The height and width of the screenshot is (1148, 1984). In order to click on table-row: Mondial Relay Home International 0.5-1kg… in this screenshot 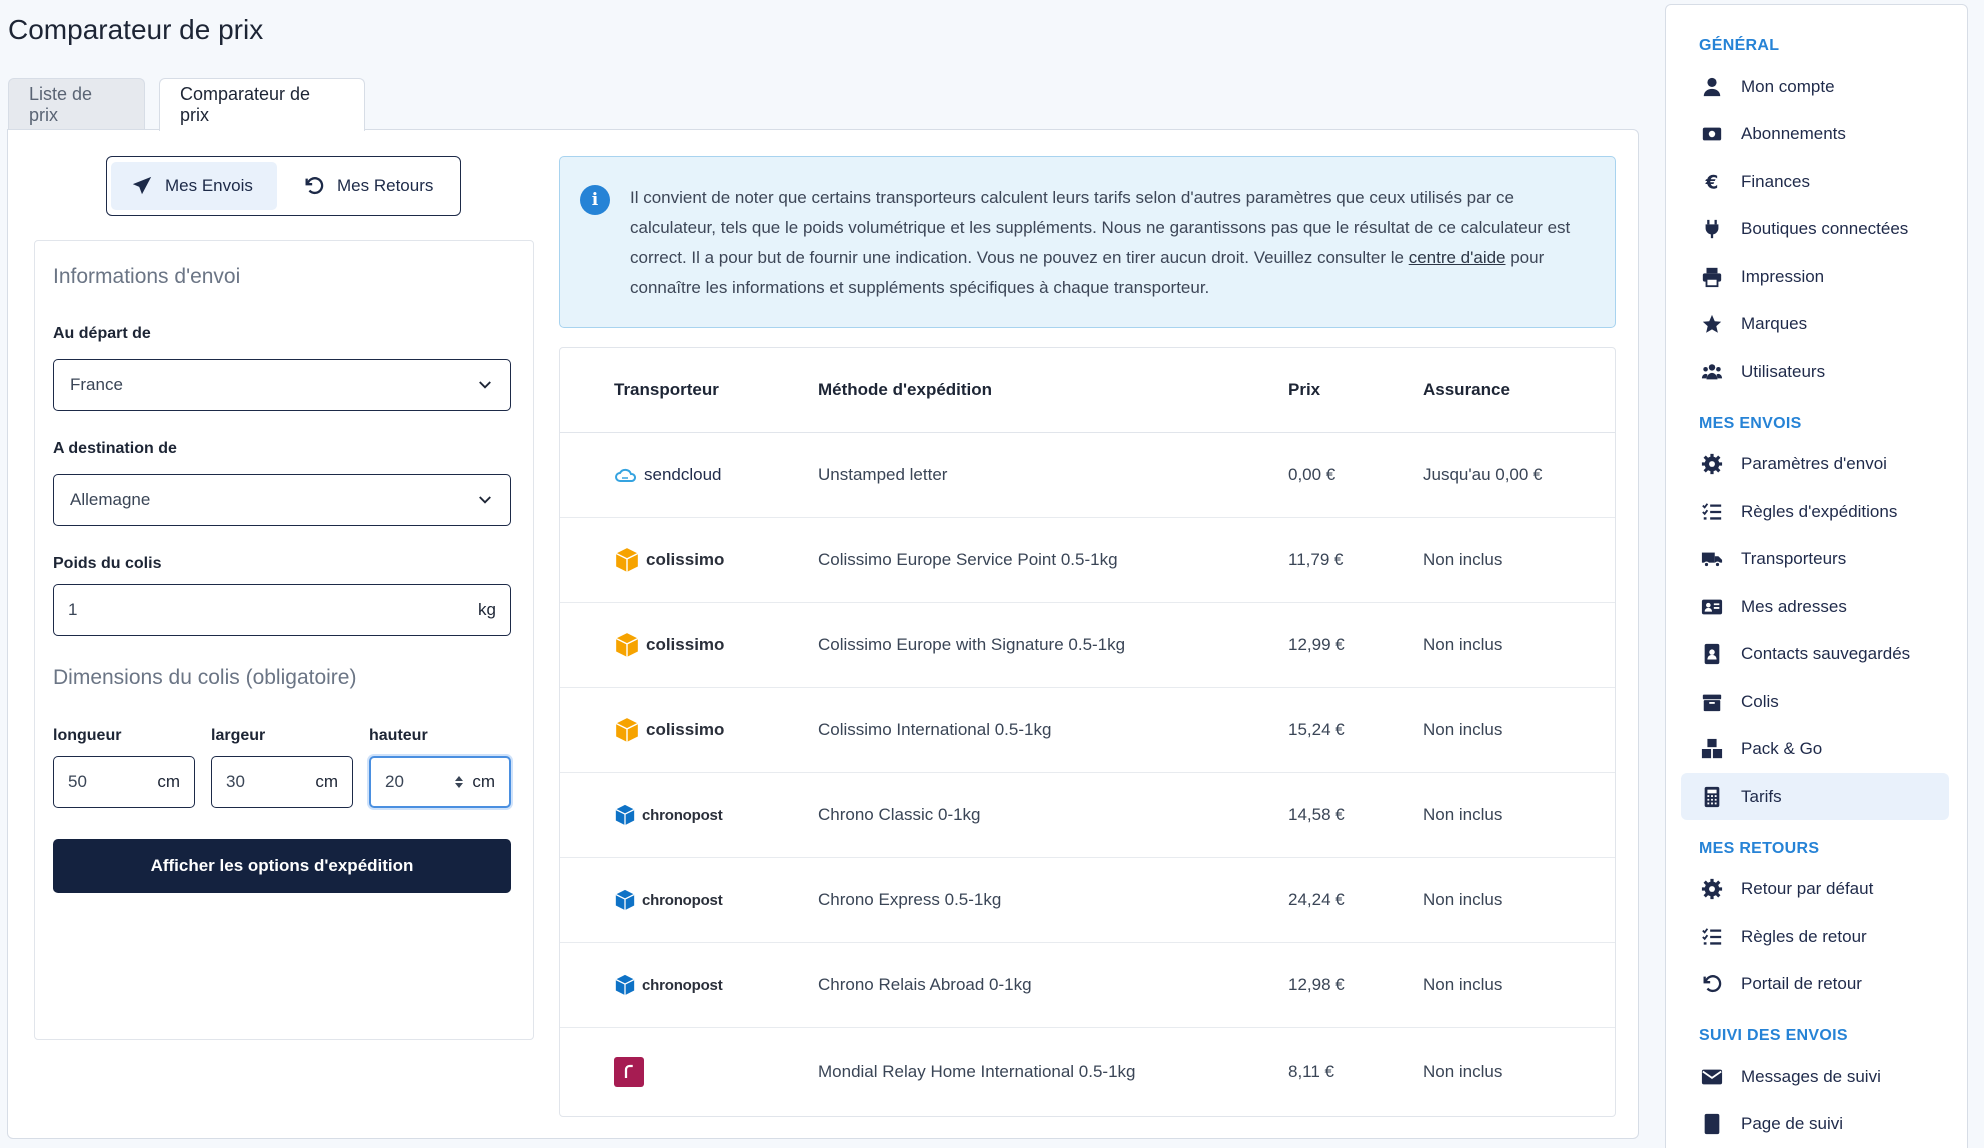, I will do `click(1087, 1071)`.